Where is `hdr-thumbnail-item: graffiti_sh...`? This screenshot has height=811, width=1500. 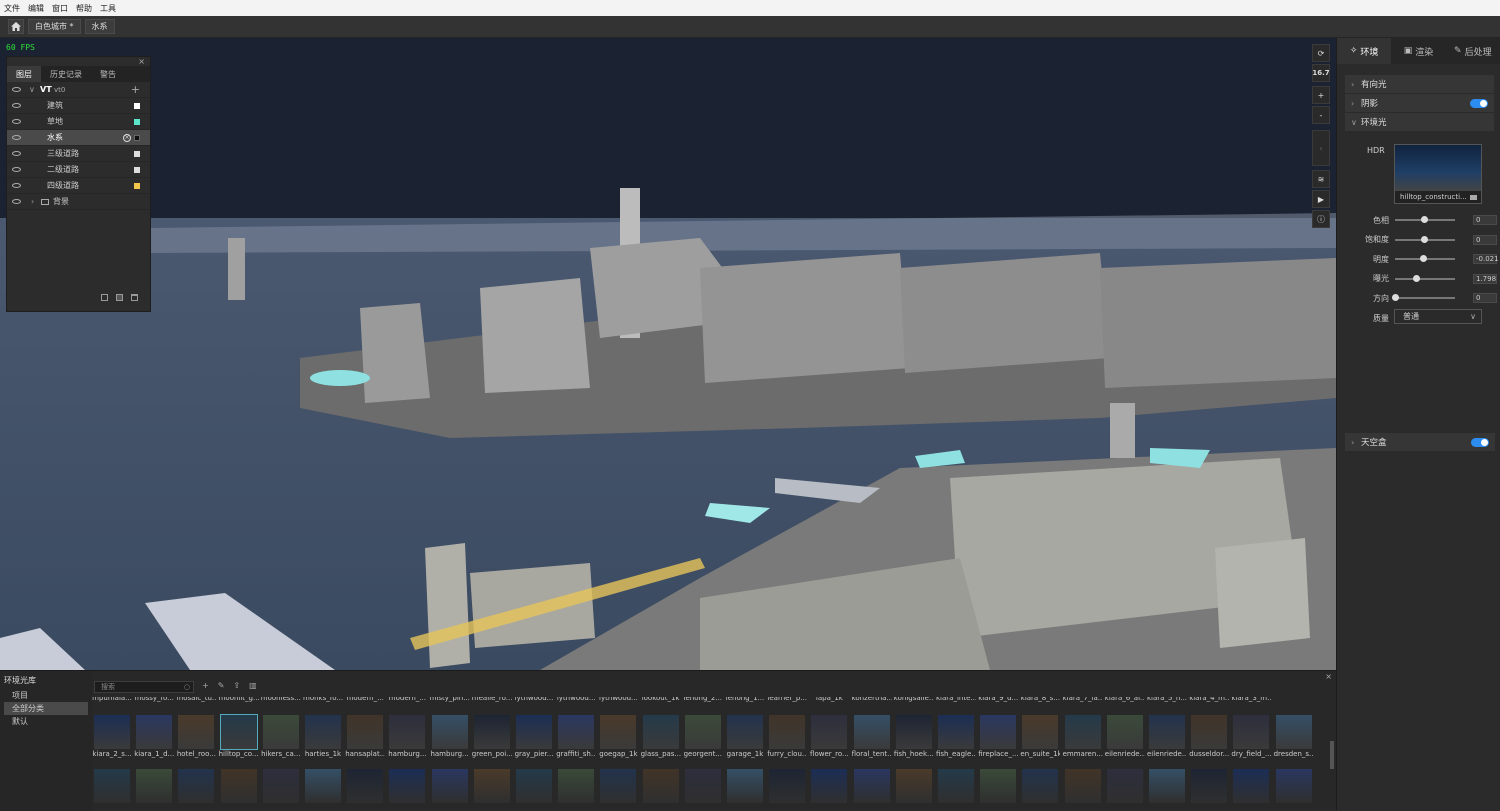
hdr-thumbnail-item: graffiti_sh... is located at coordinates (576, 737).